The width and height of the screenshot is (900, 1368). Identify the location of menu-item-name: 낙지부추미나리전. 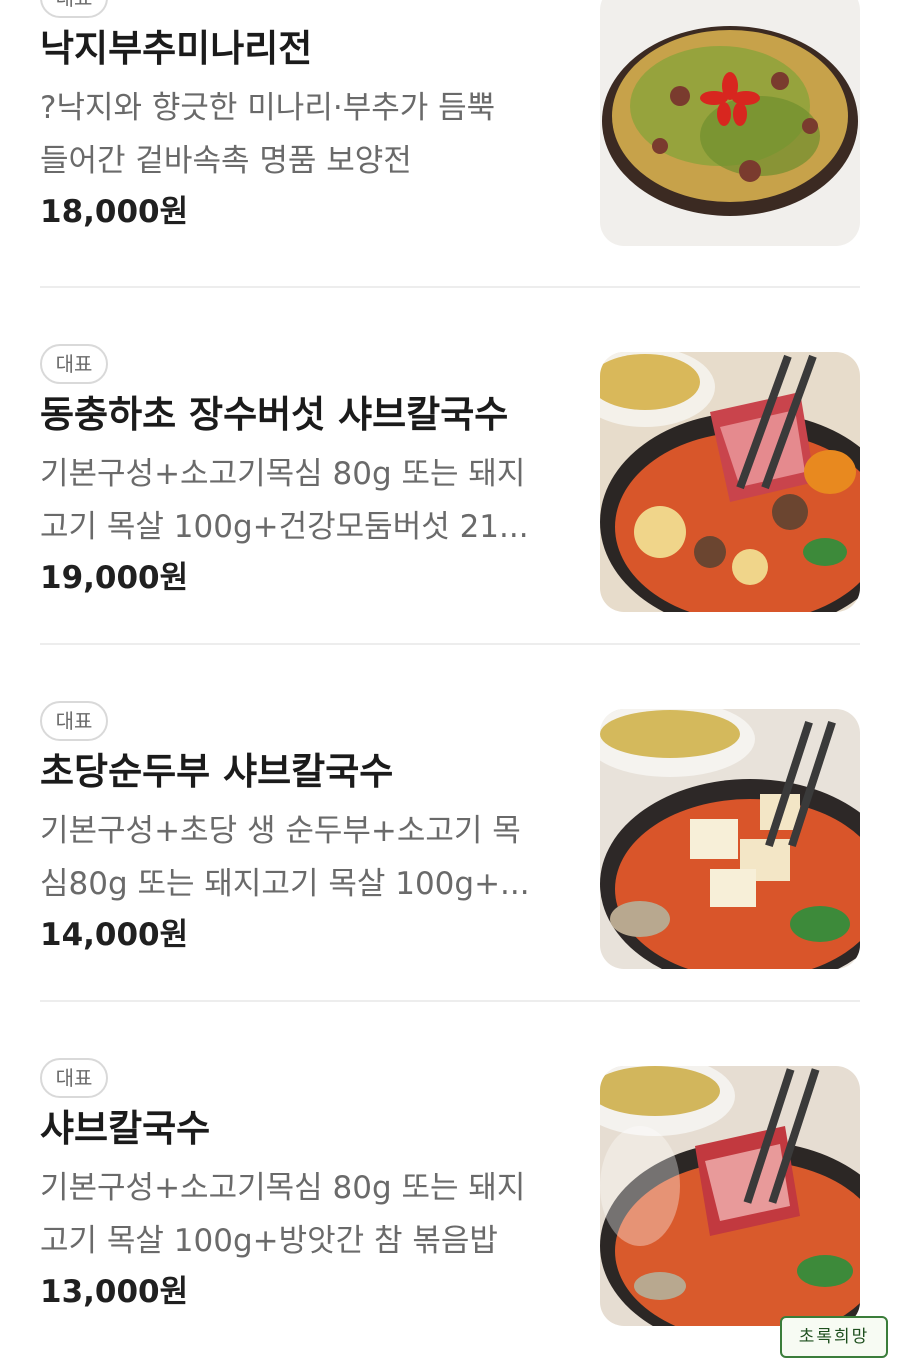
(176, 48).